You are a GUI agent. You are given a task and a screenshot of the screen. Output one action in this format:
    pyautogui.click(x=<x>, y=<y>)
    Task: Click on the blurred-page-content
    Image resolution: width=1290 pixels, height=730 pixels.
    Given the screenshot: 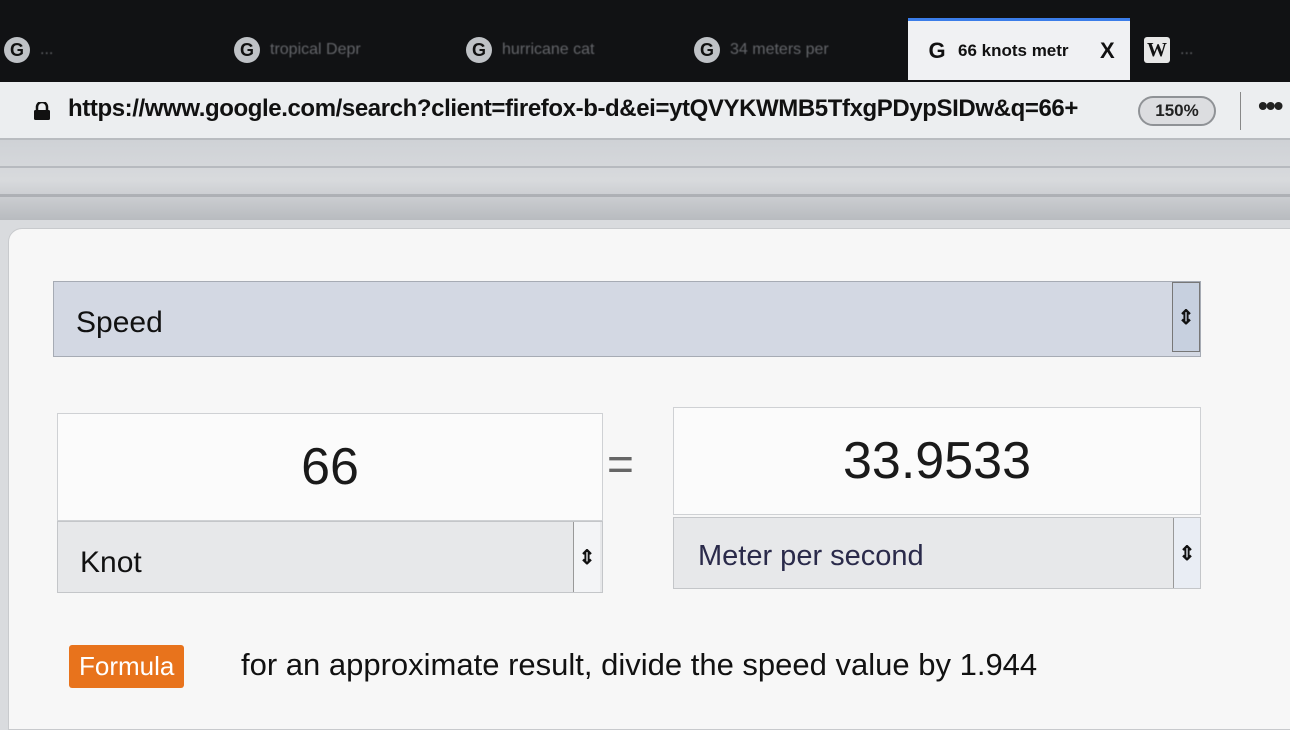 What is the action you would take?
    pyautogui.click(x=645, y=180)
    